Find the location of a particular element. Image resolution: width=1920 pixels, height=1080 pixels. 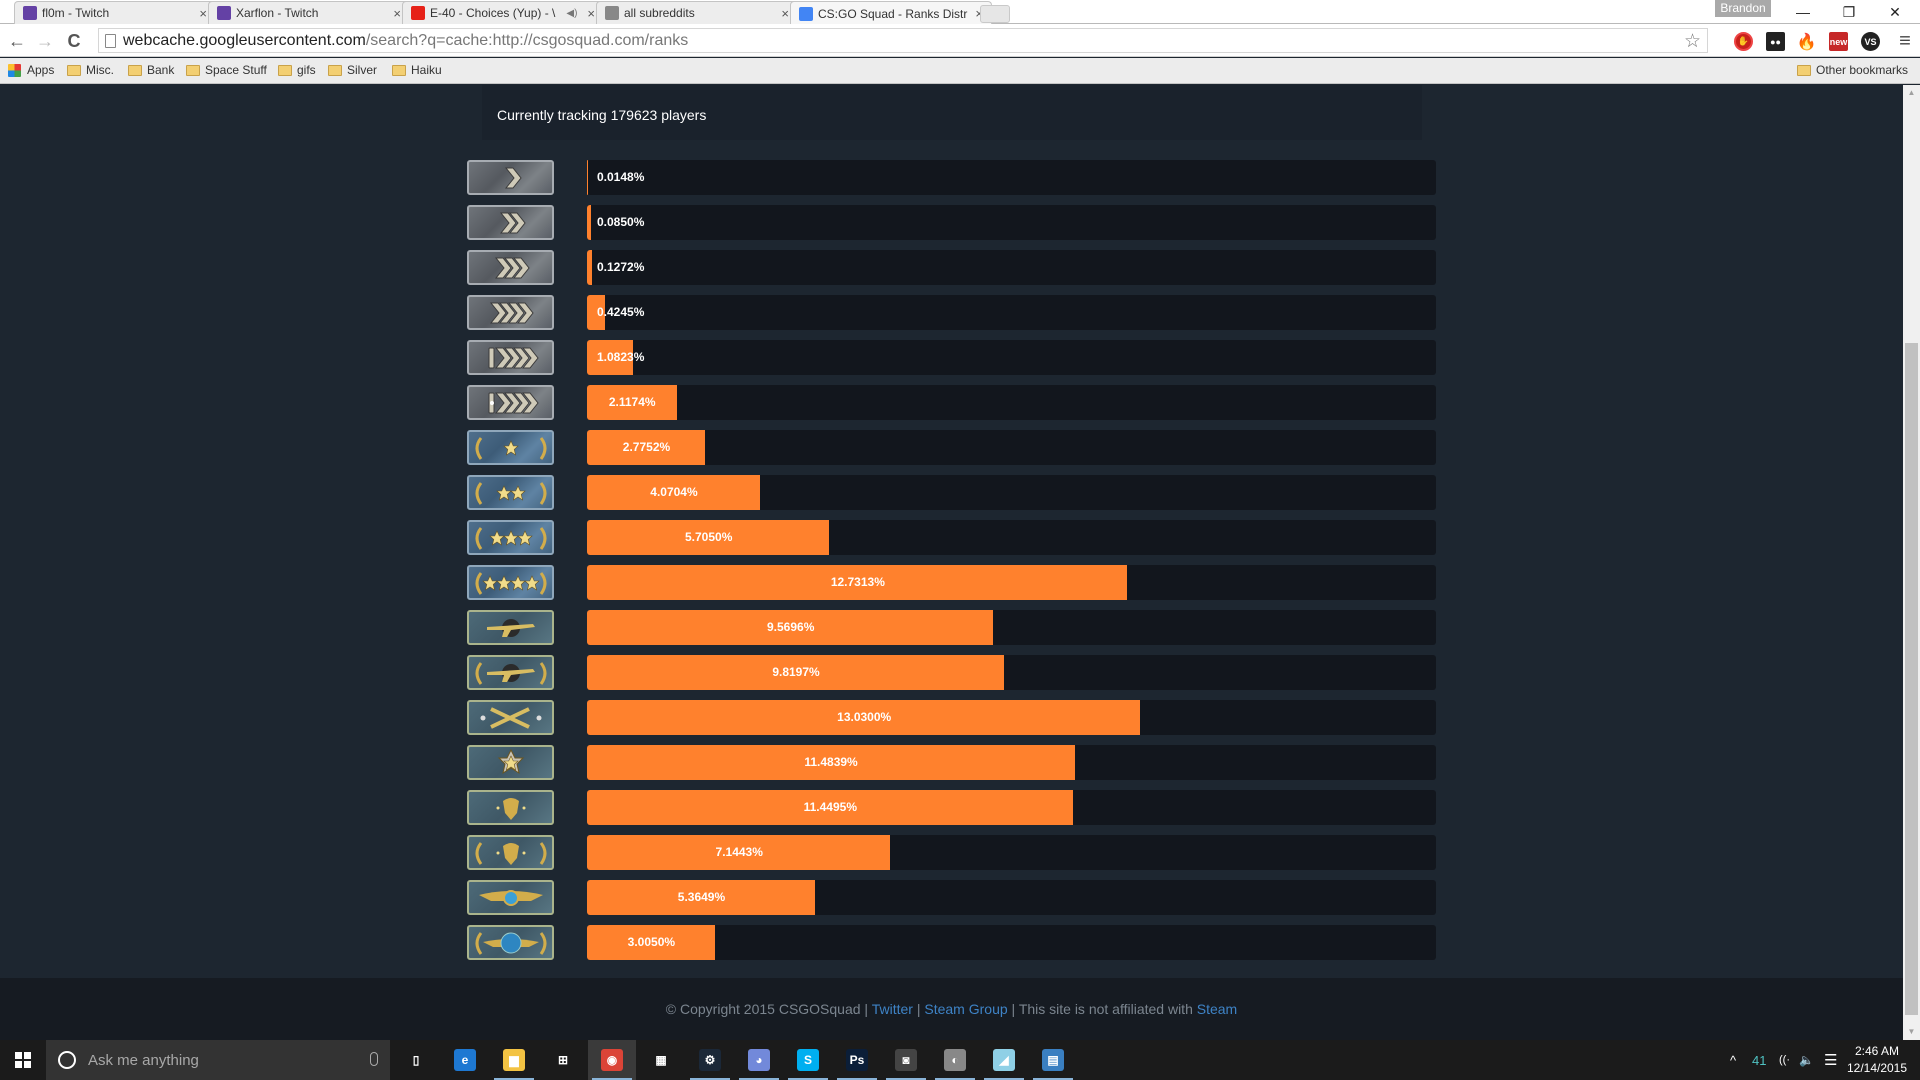

bookmark-label: Apps is located at coordinates (41, 70).